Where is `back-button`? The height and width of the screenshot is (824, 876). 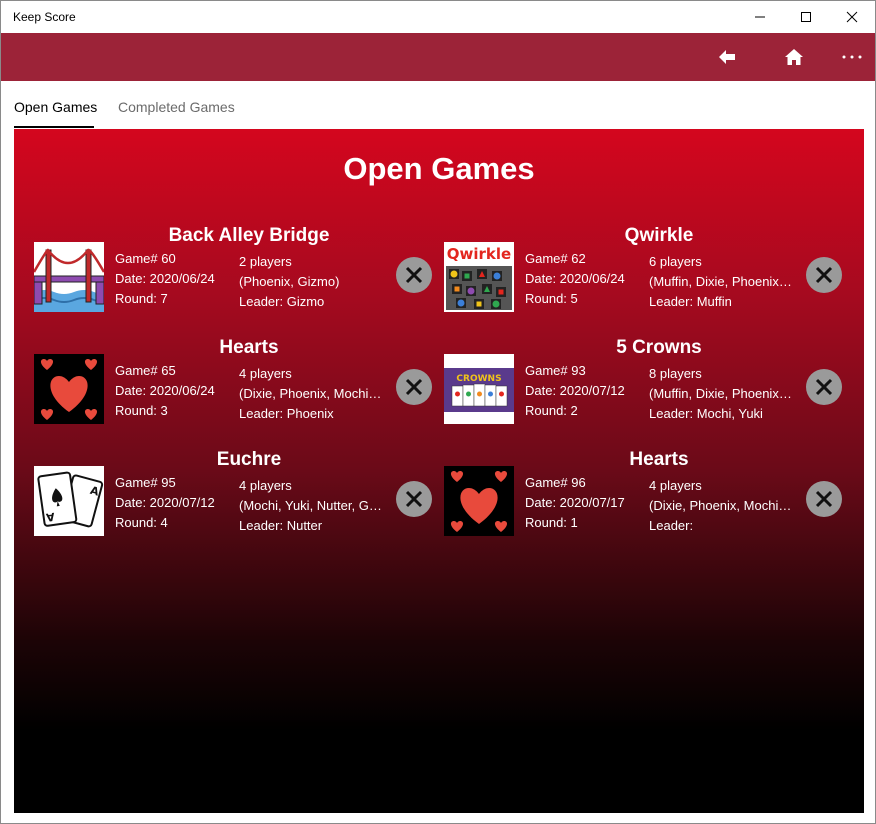
back-button is located at coordinates (727, 57).